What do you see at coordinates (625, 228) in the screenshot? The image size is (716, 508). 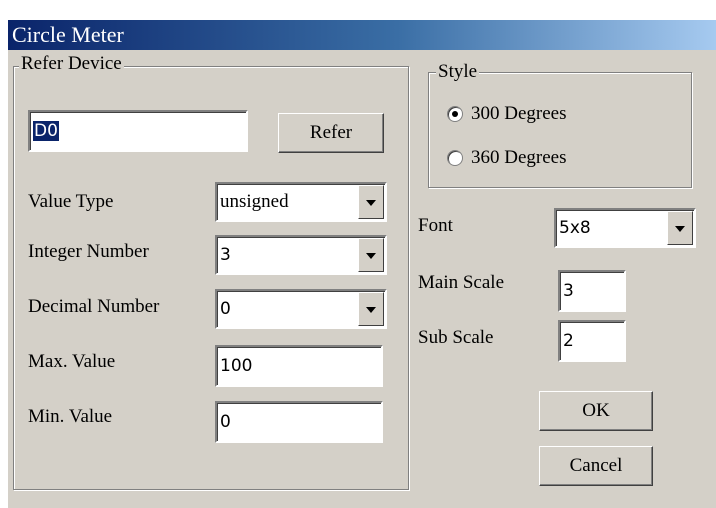 I see `font-select: 5x8` at bounding box center [625, 228].